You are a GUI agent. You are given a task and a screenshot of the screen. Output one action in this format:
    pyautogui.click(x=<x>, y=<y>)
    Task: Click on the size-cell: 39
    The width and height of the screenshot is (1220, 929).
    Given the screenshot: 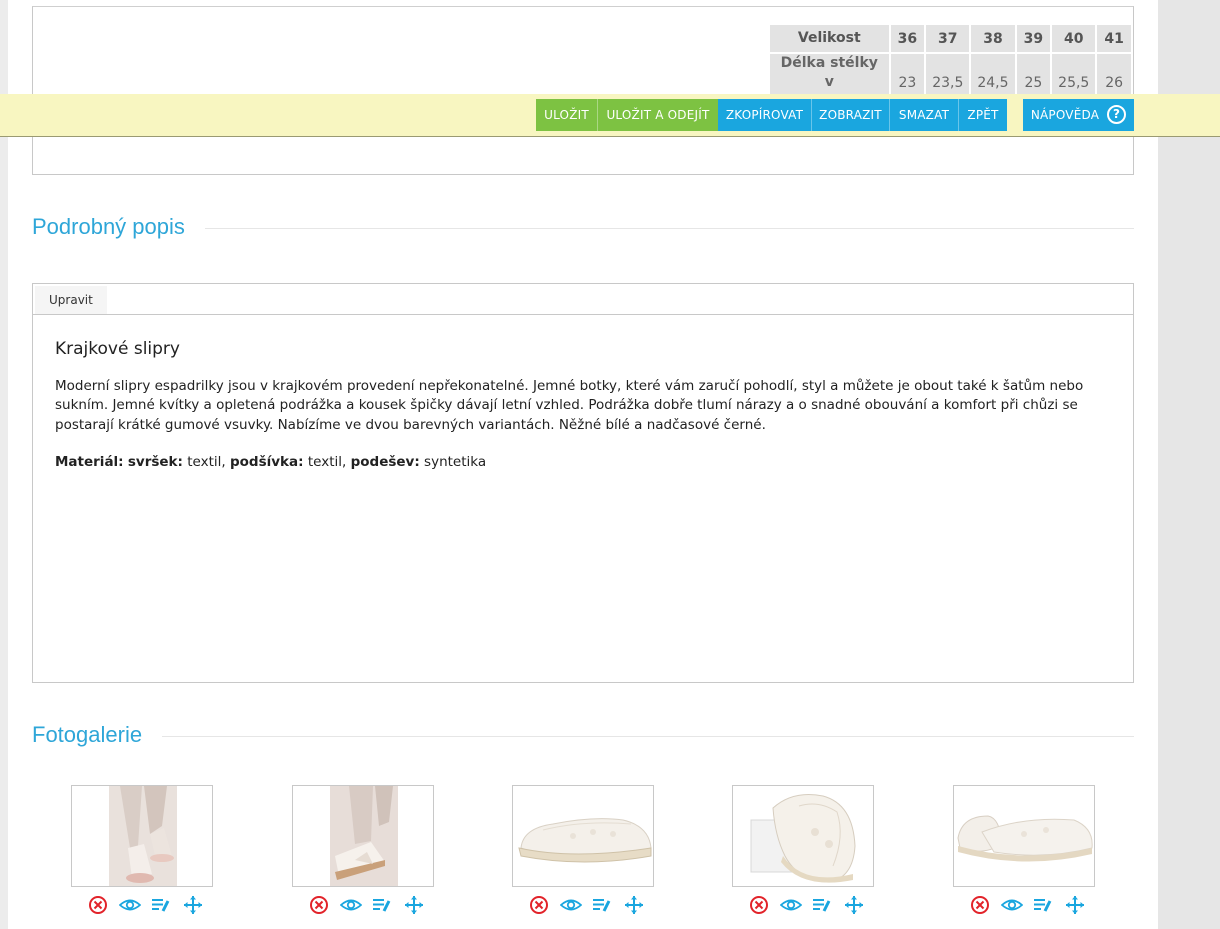 What is the action you would take?
    pyautogui.click(x=1033, y=38)
    